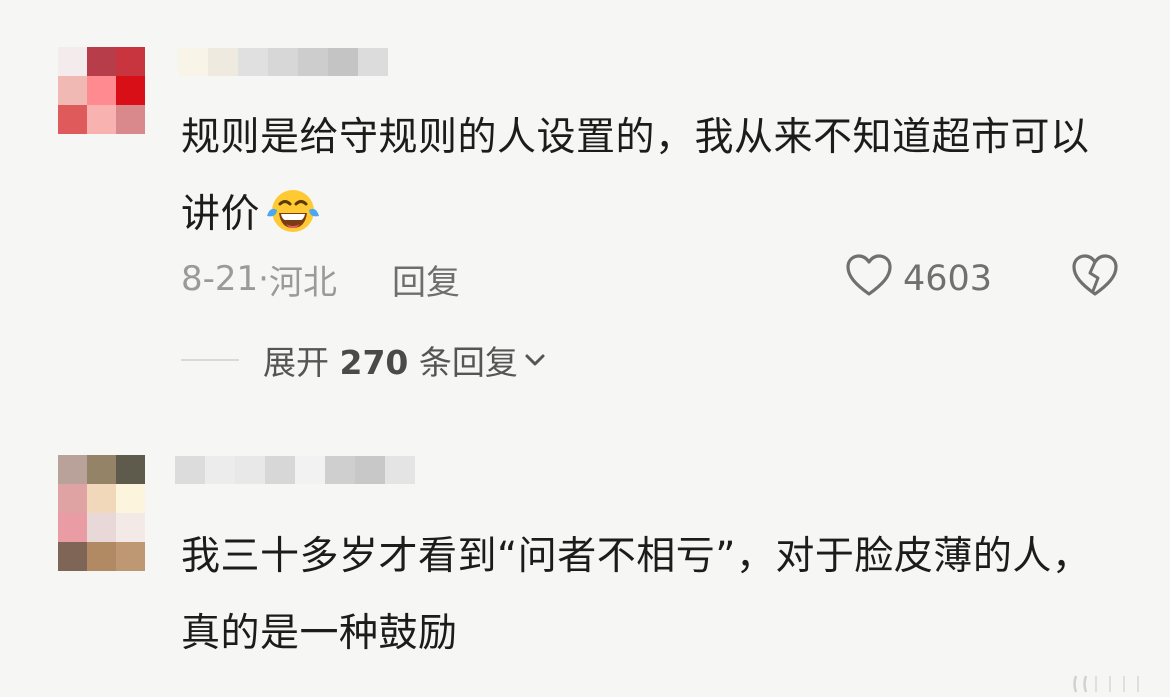  Describe the element at coordinates (210, 360) in the screenshot. I see `expand-divider` at that location.